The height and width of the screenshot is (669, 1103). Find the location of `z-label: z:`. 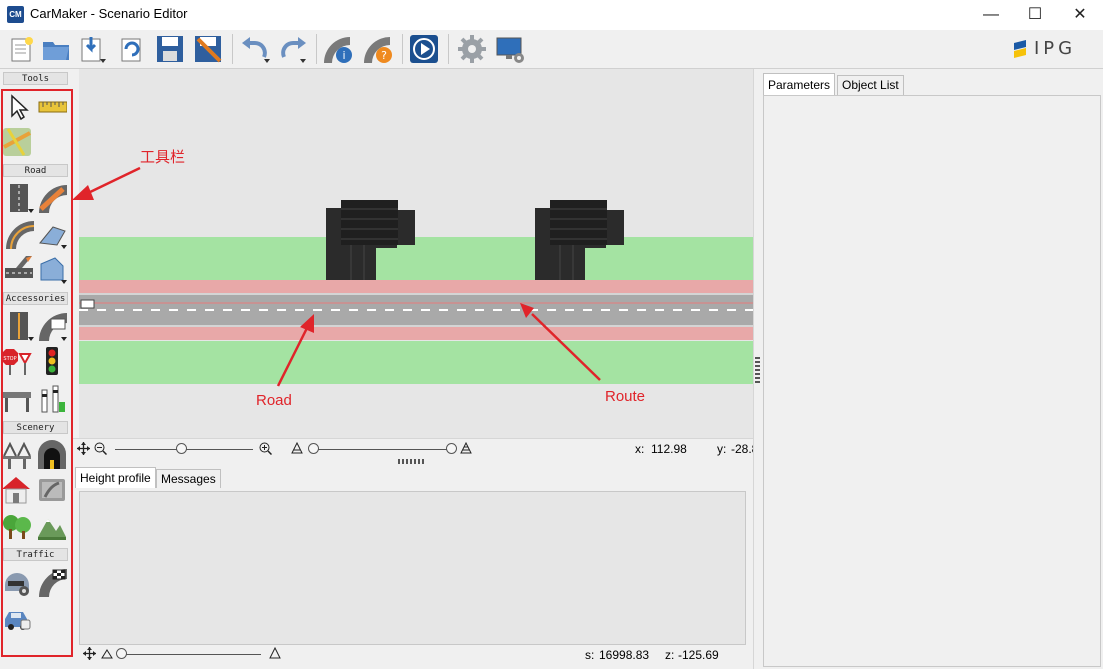

z-label: z: is located at coordinates (670, 655).